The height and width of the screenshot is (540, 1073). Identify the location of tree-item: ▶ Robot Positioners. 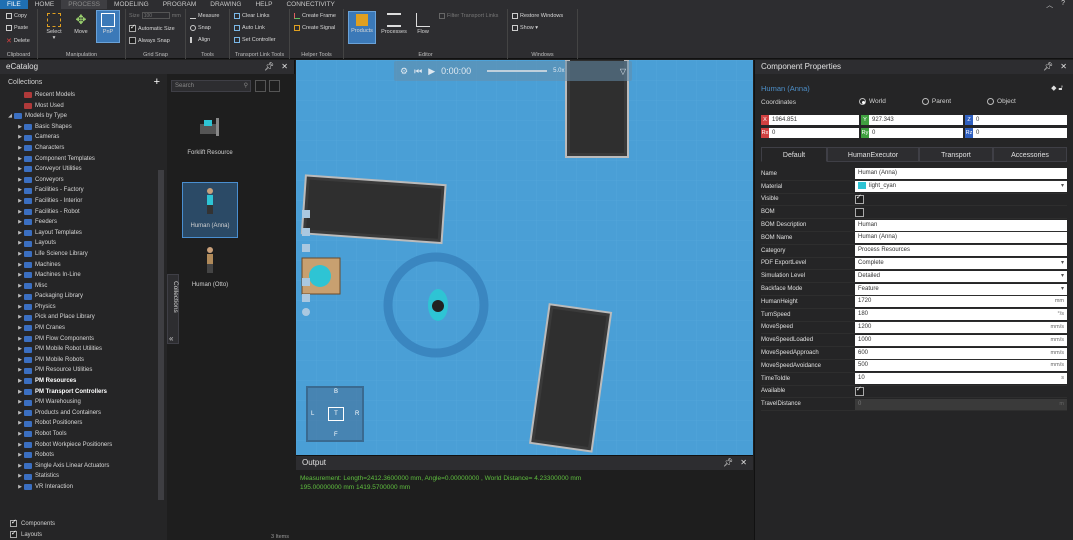
(85, 423).